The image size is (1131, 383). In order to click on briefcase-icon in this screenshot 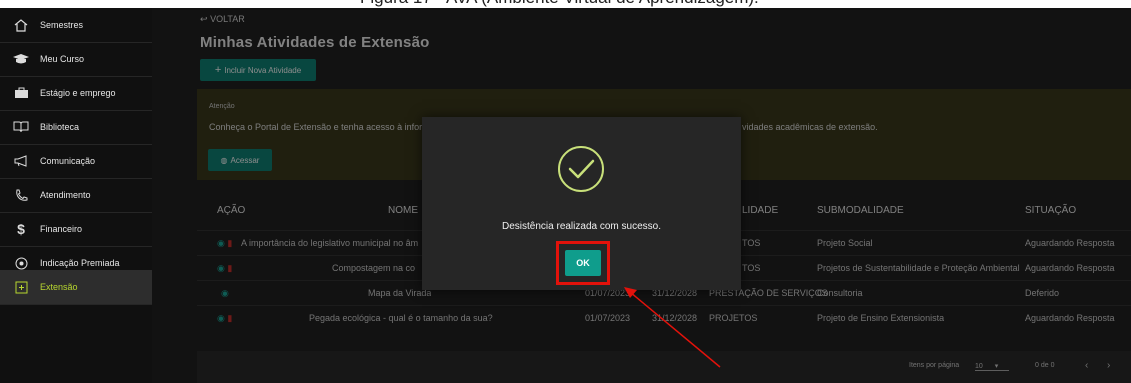, I will do `click(21, 93)`.